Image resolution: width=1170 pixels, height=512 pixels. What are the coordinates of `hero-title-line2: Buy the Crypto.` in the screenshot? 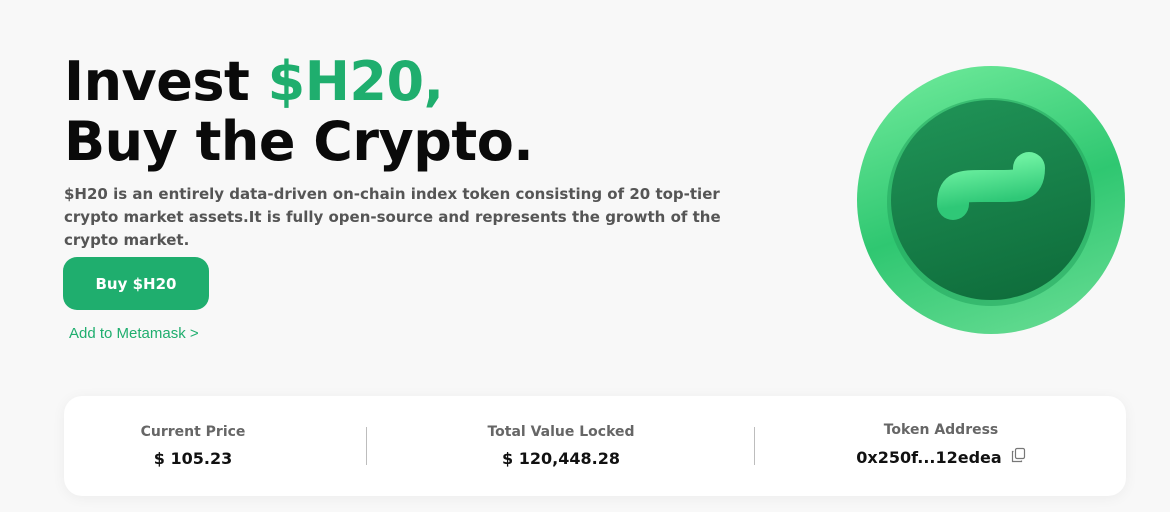 It's located at (299, 141).